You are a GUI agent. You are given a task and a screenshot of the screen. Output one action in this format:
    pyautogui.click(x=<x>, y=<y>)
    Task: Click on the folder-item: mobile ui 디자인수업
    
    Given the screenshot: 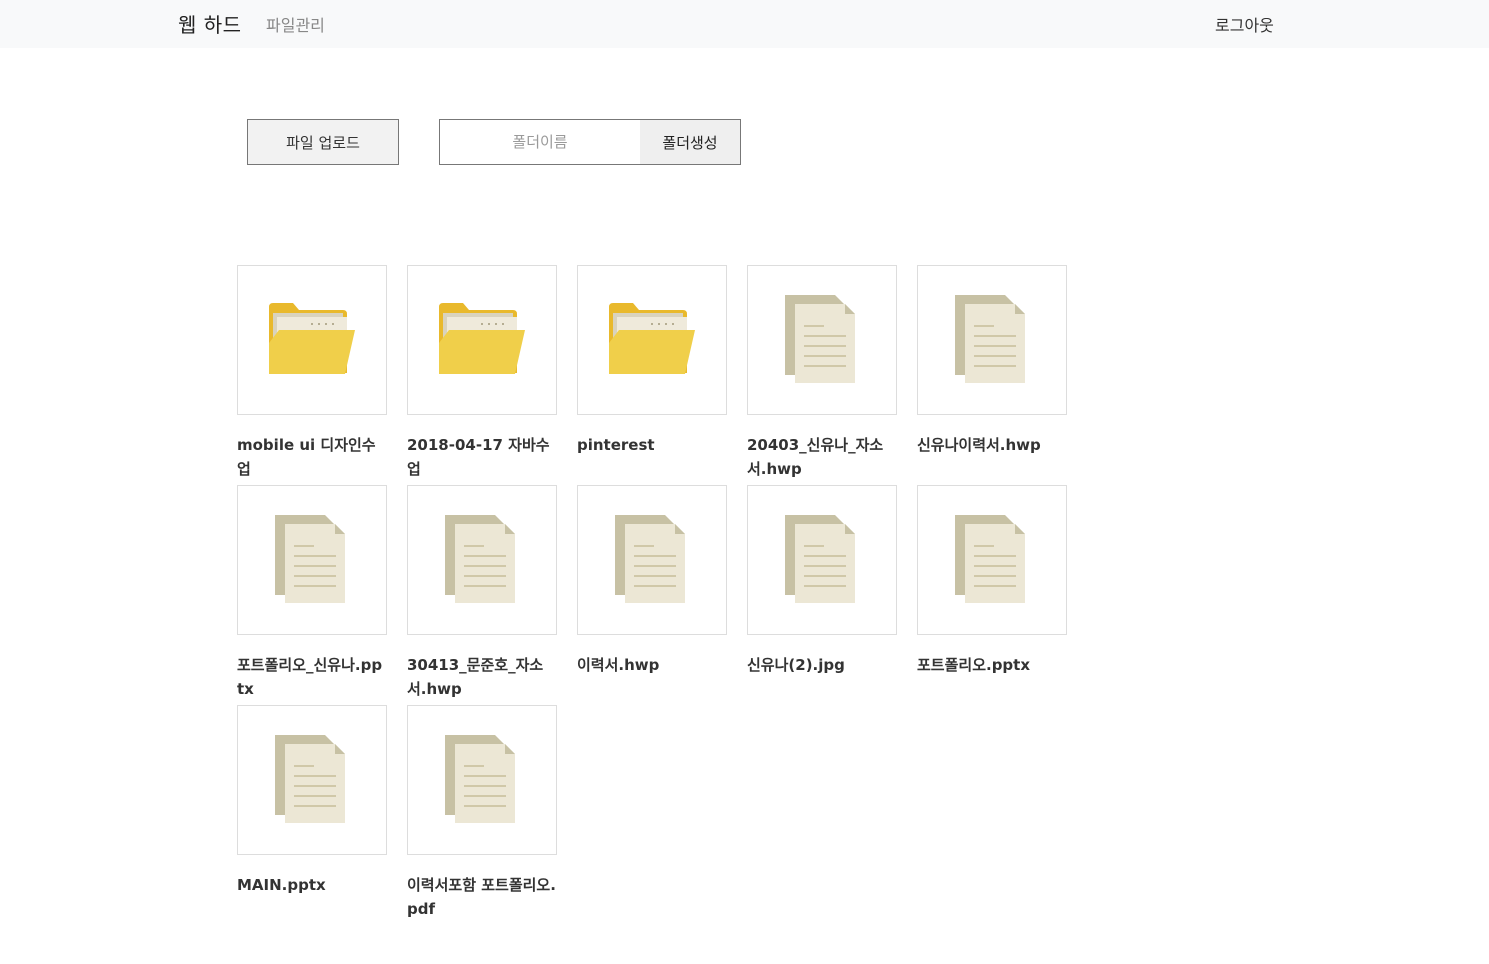 What is the action you would take?
    pyautogui.click(x=312, y=375)
    